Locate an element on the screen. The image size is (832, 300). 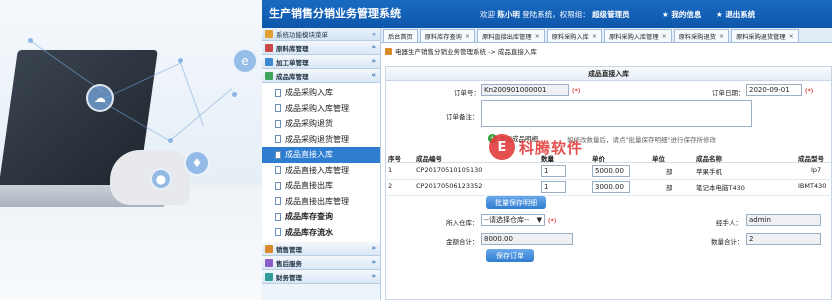
total-qty-field: 2 is located at coordinates (783, 239).